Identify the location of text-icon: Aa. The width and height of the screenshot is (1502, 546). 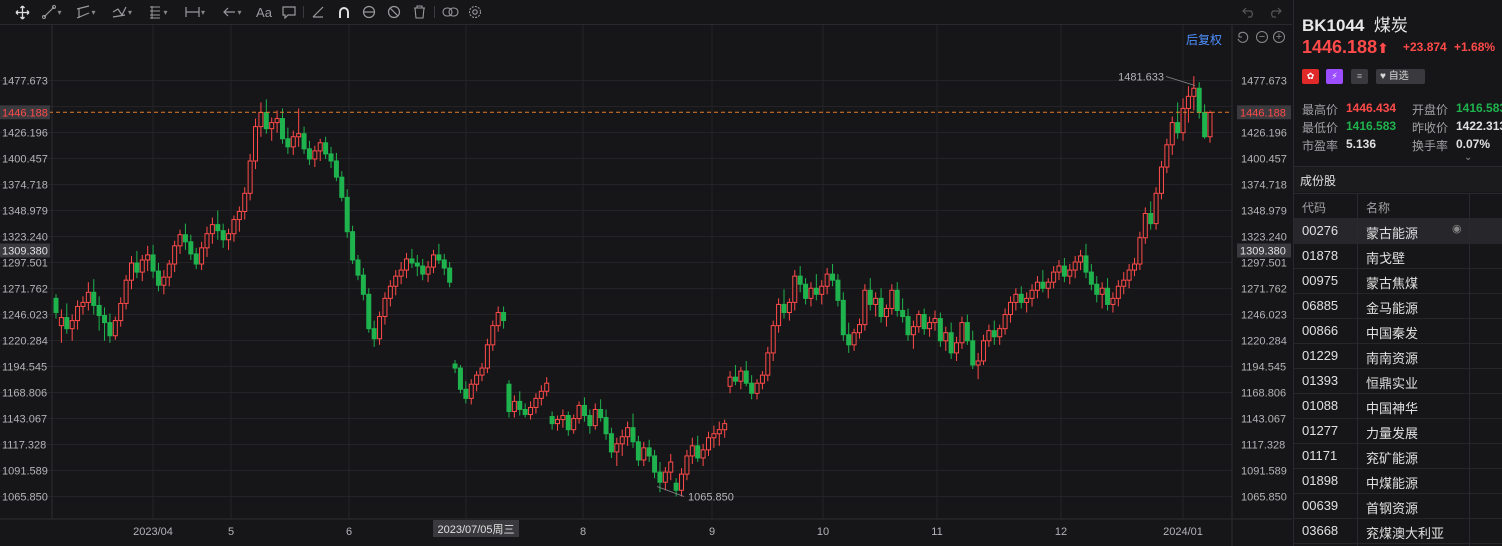
(264, 12).